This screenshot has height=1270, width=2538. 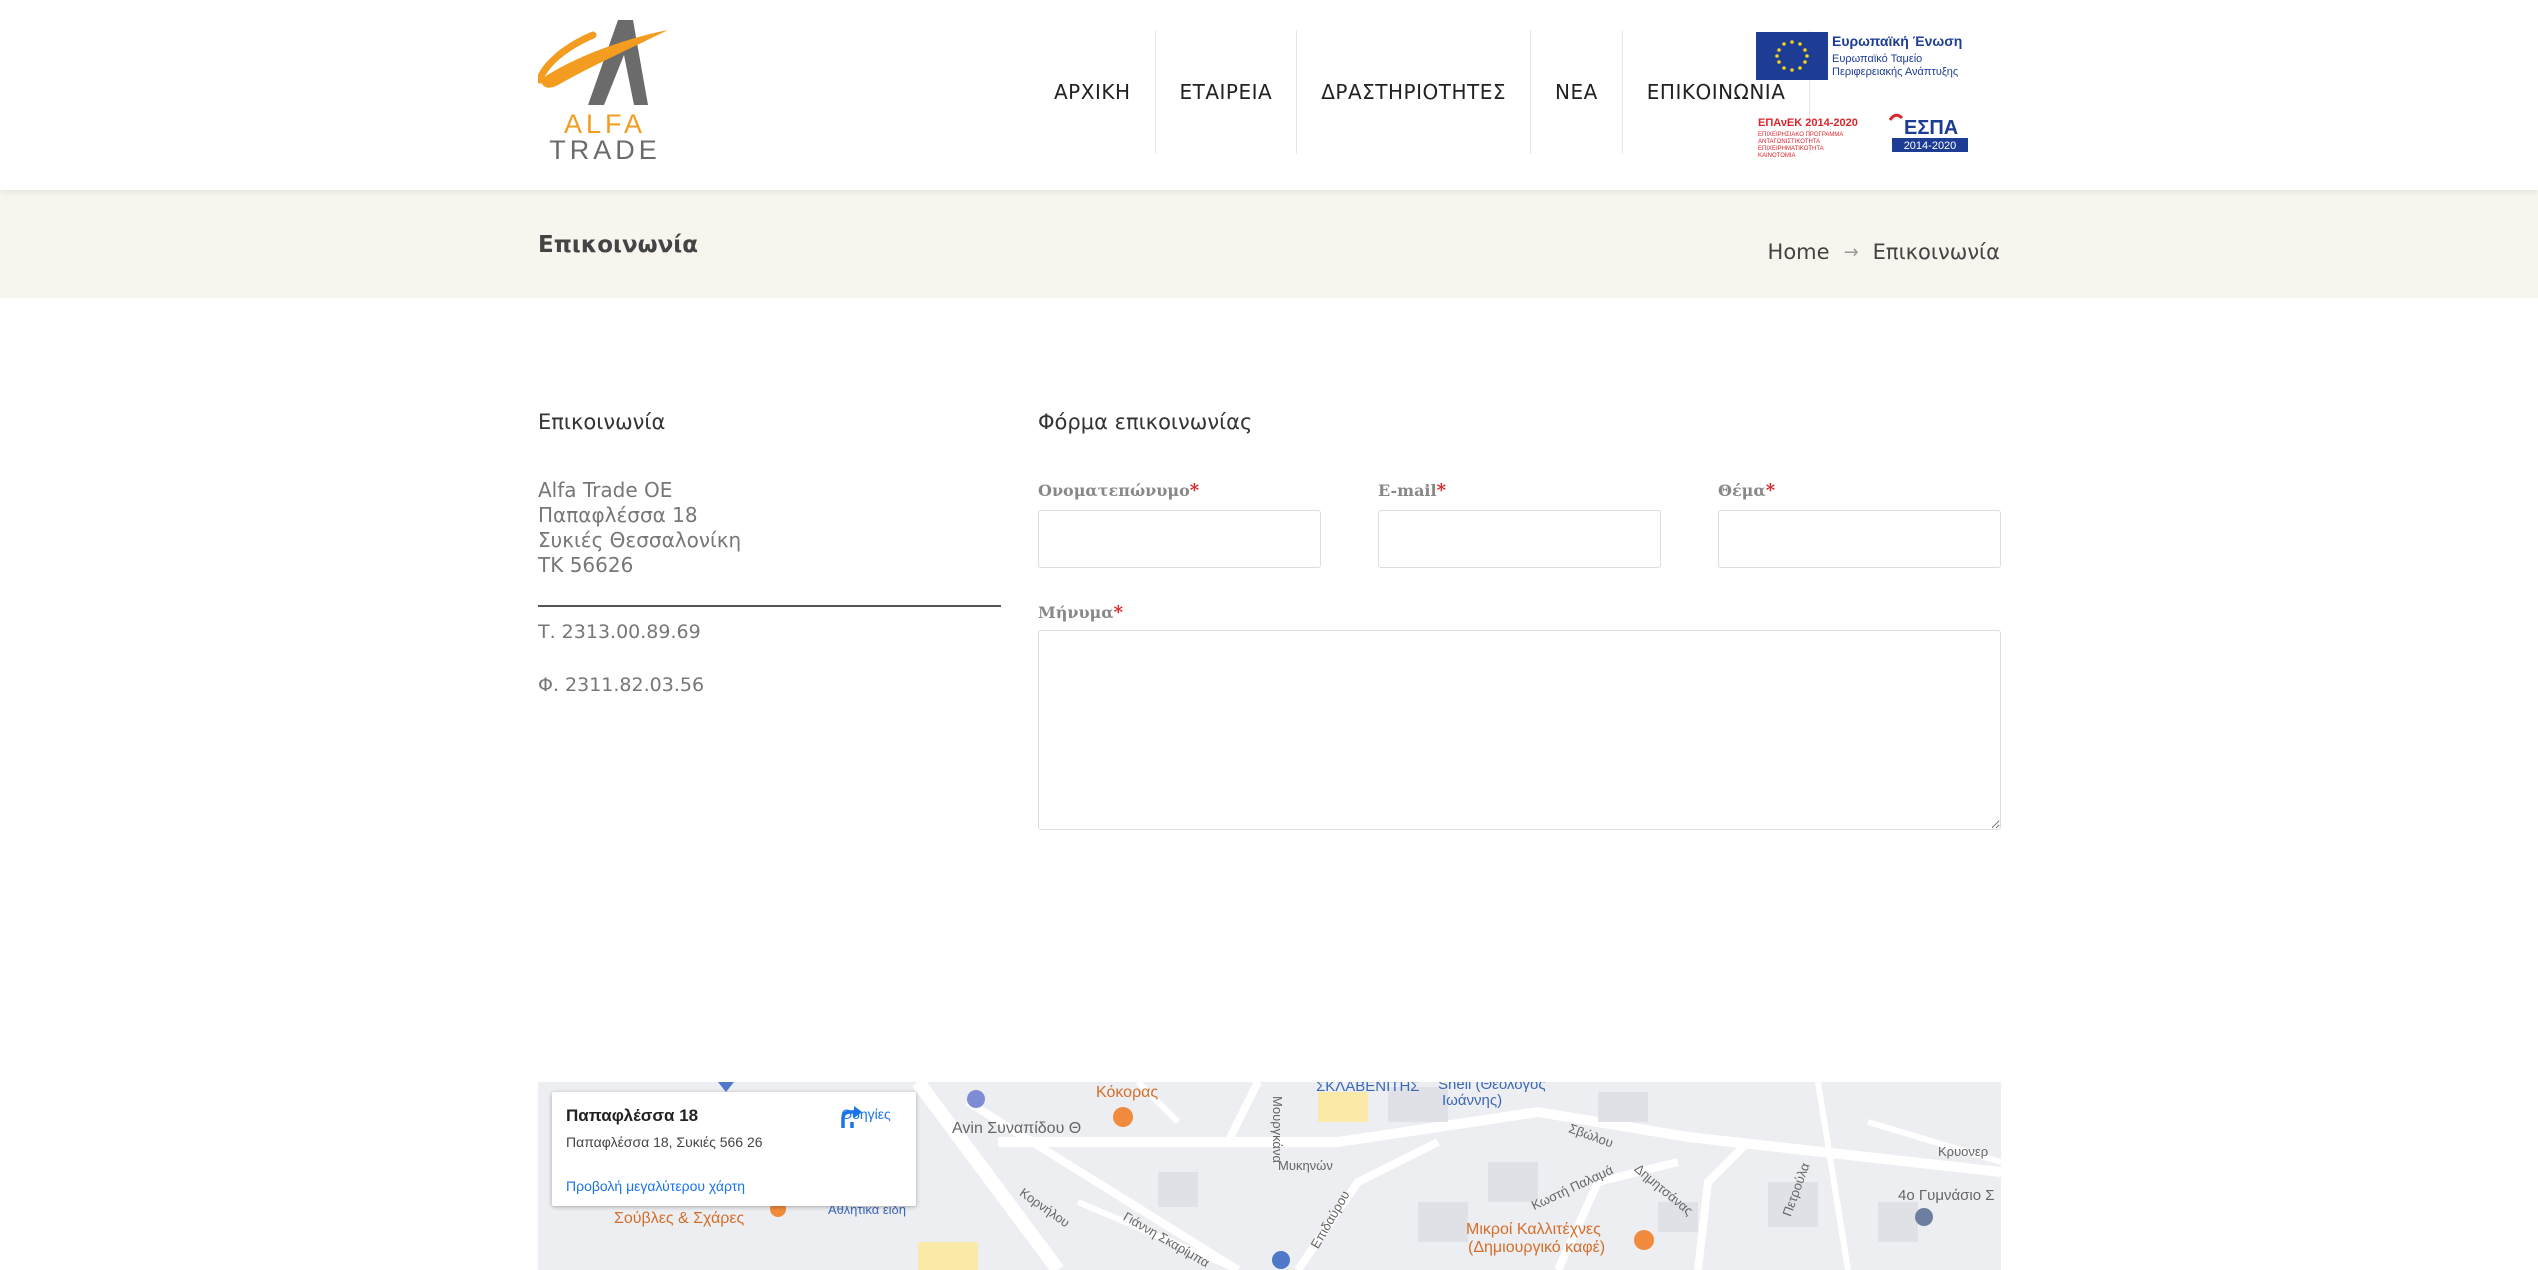 What do you see at coordinates (1472, 1100) in the screenshot?
I see `map-label-ioannis: Ιωάννης)` at bounding box center [1472, 1100].